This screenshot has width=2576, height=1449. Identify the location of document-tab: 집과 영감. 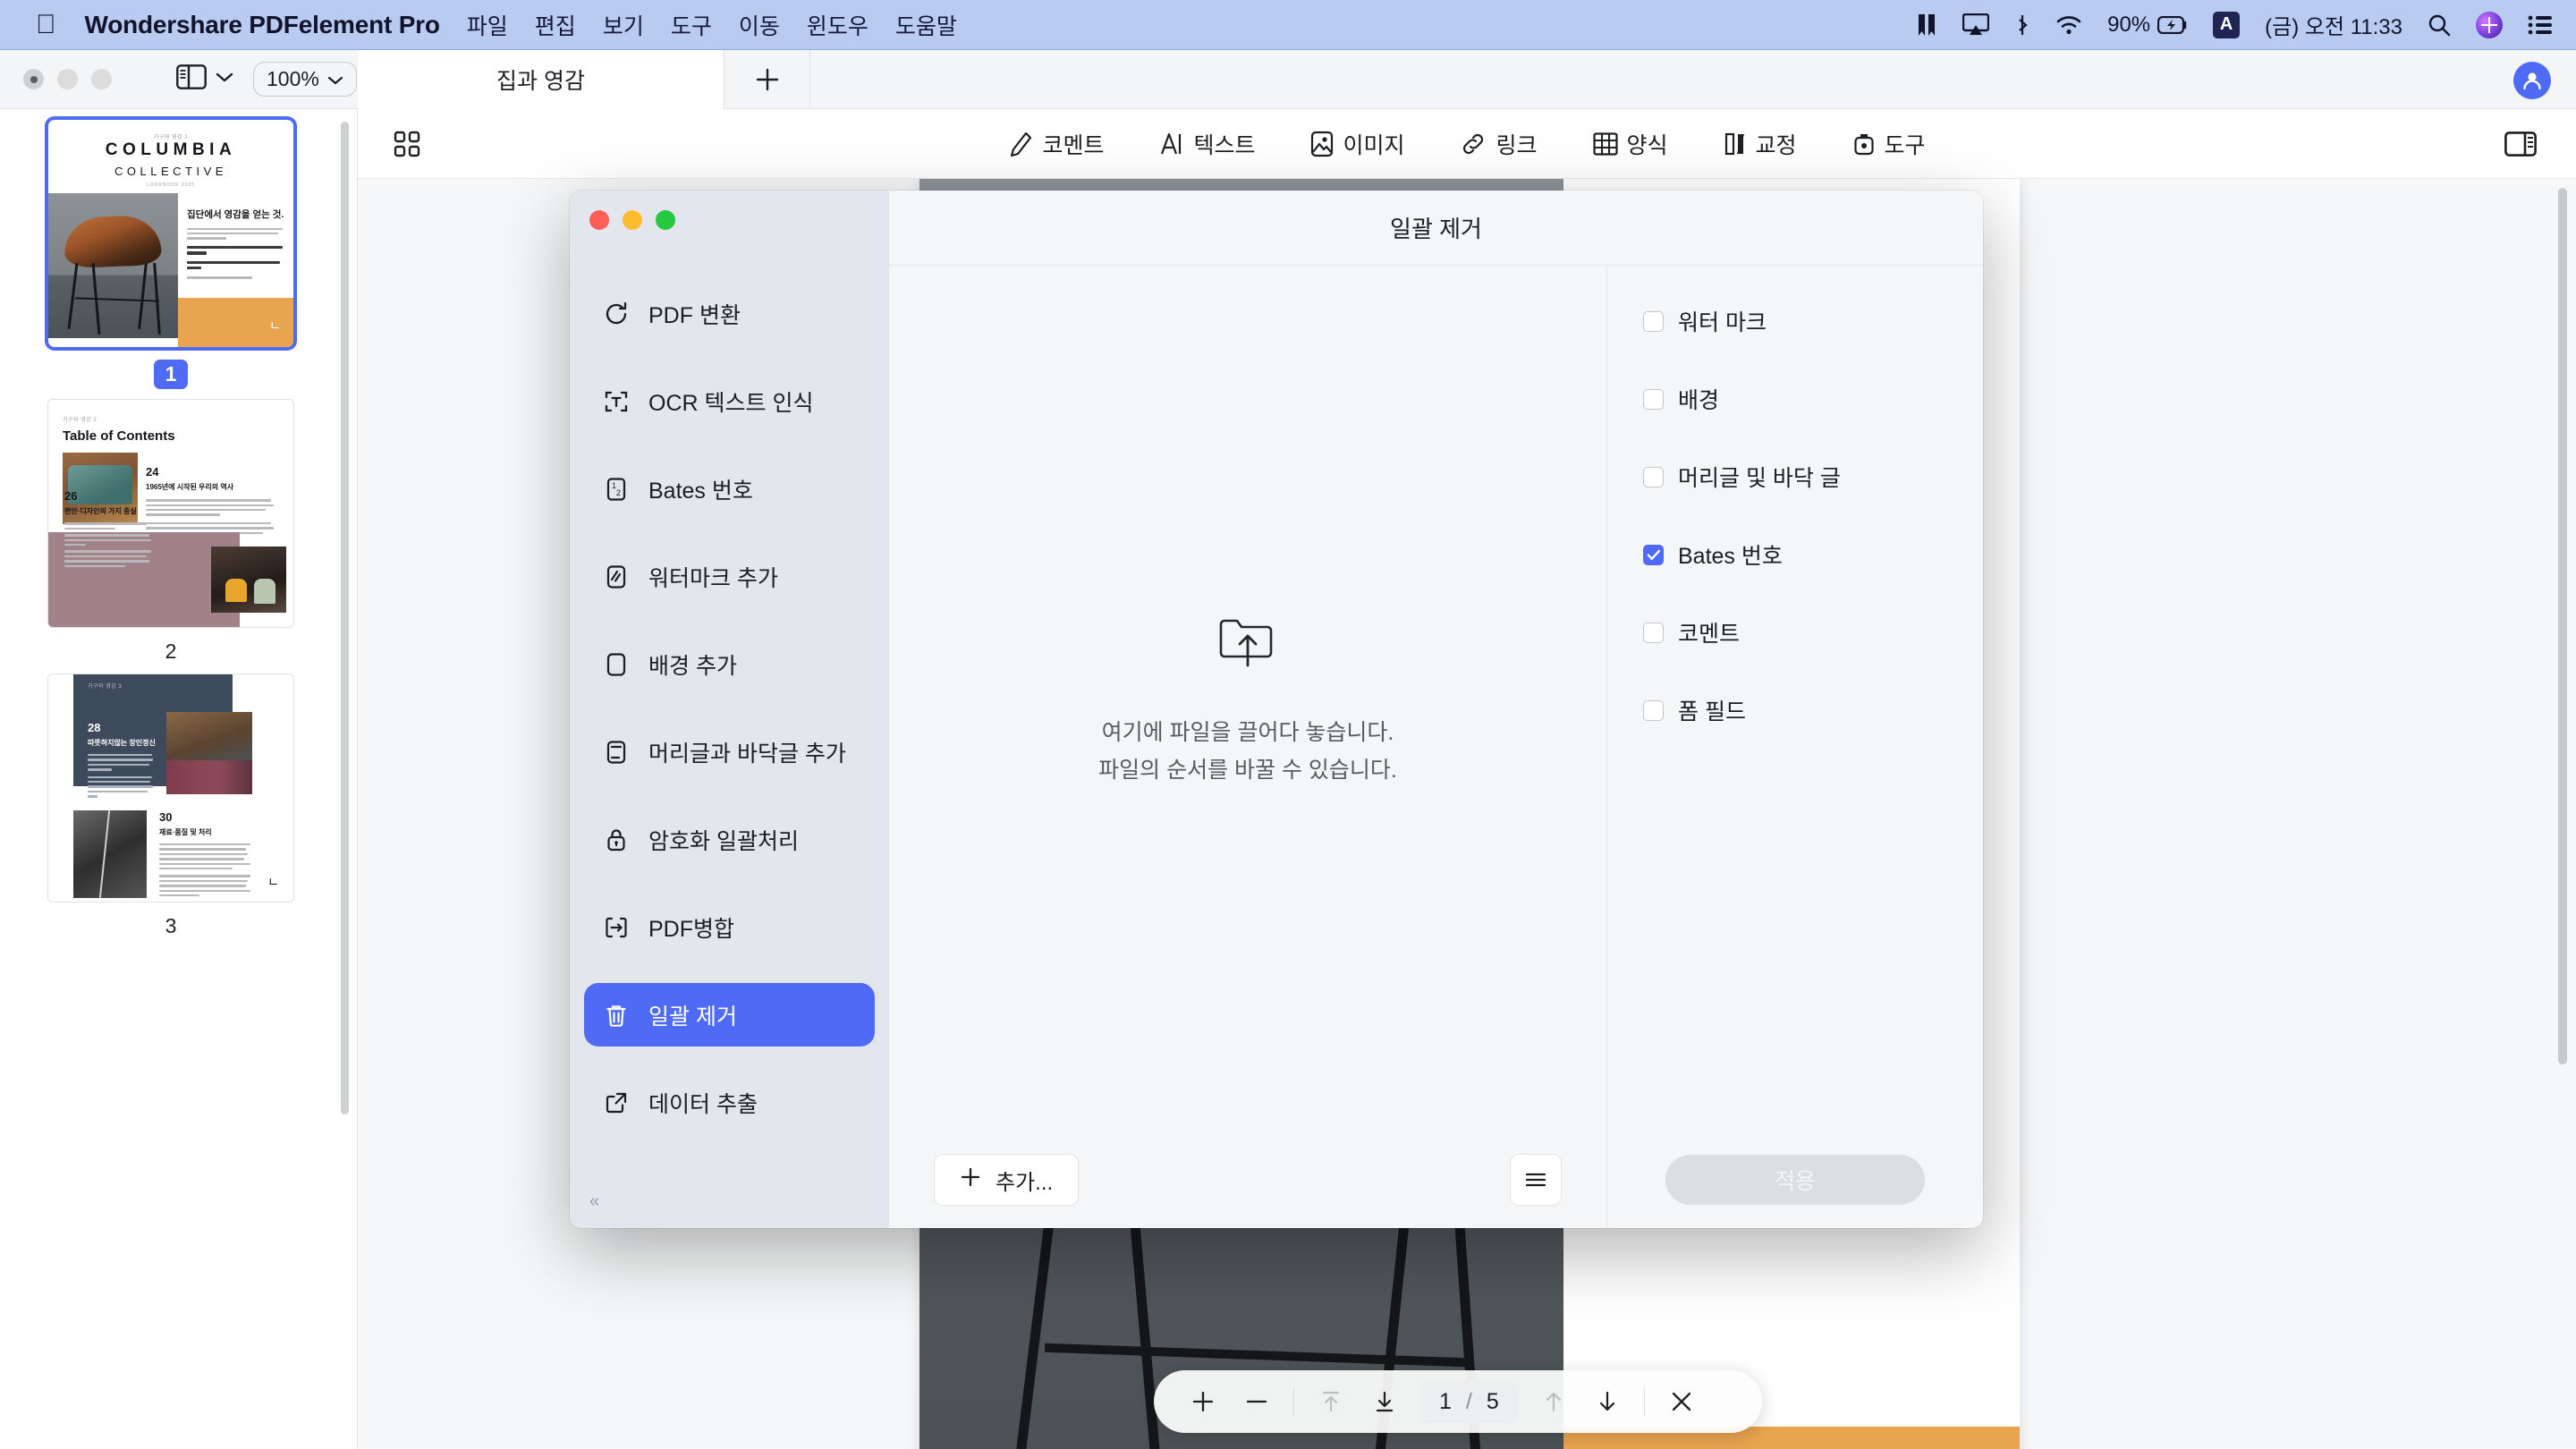
(541, 79).